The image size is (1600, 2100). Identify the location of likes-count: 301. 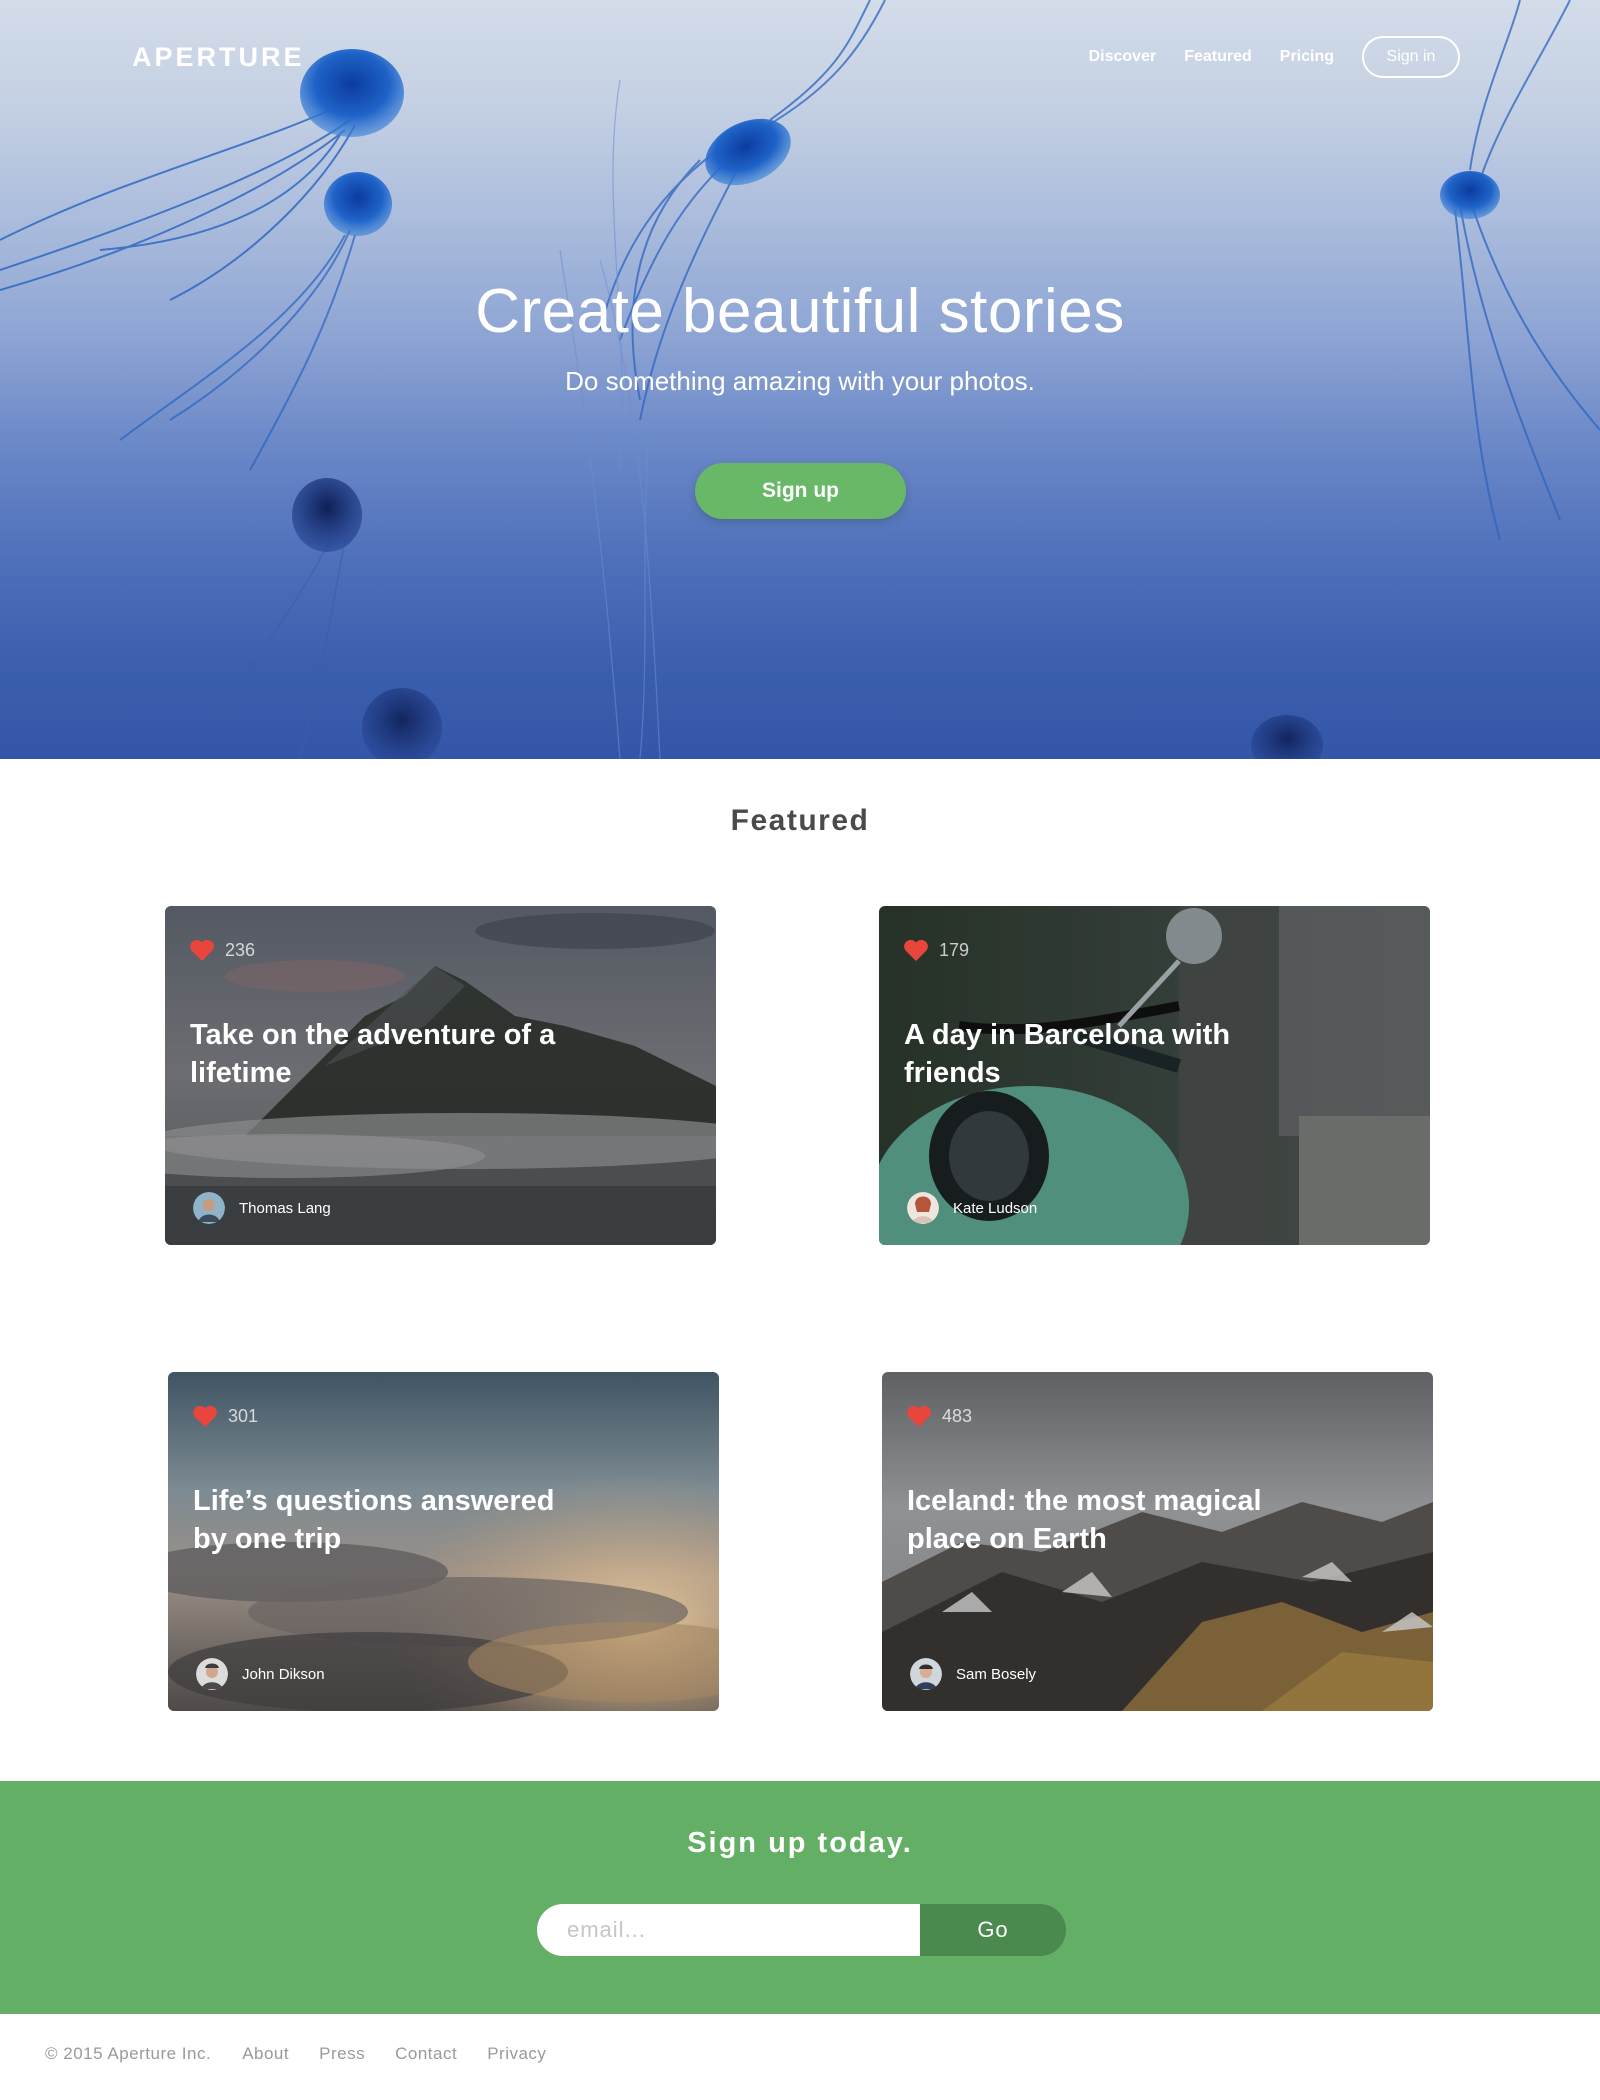
(243, 1415).